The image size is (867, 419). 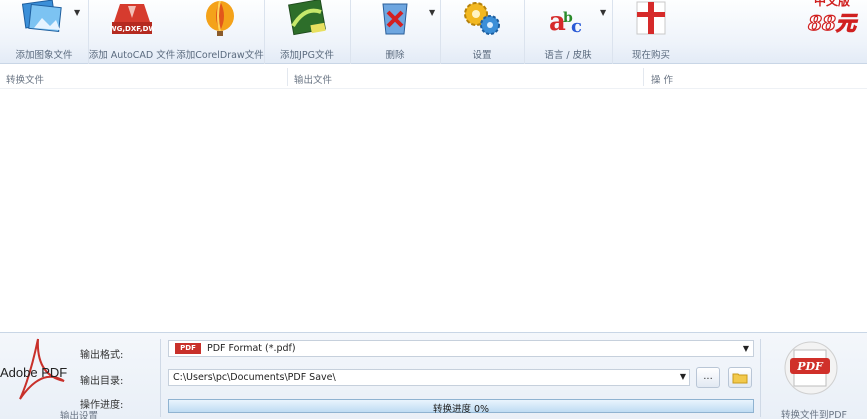 What do you see at coordinates (313, 79) in the screenshot?
I see `column-output-file: 输出文件` at bounding box center [313, 79].